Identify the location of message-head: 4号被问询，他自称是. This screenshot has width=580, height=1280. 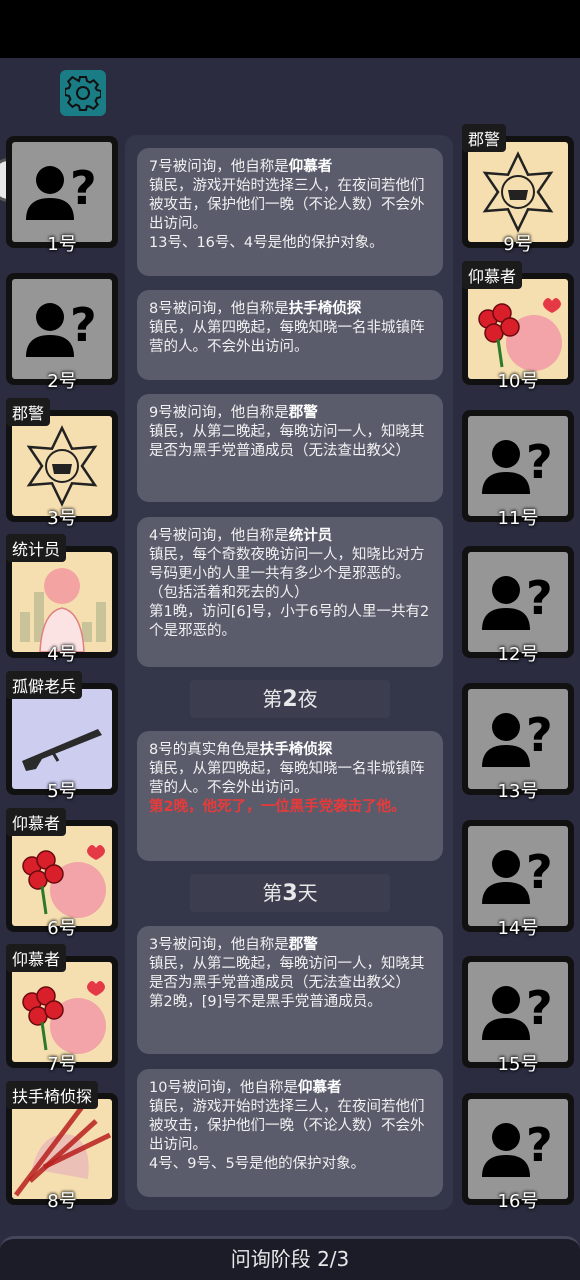
(219, 536).